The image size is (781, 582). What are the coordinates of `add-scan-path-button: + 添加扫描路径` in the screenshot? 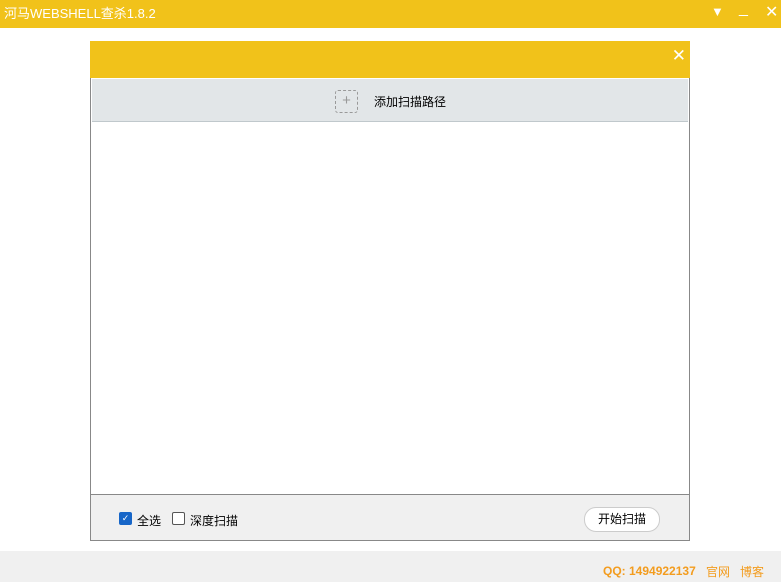 It's located at (390, 100).